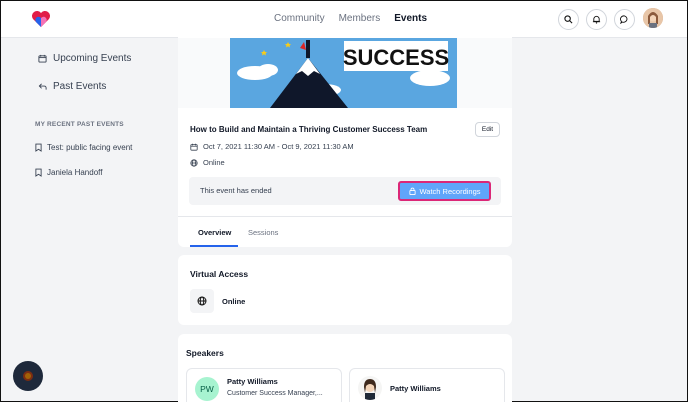 Image resolution: width=688 pixels, height=402 pixels. Describe the element at coordinates (41, 19) in the screenshot. I see `app-logo` at that location.